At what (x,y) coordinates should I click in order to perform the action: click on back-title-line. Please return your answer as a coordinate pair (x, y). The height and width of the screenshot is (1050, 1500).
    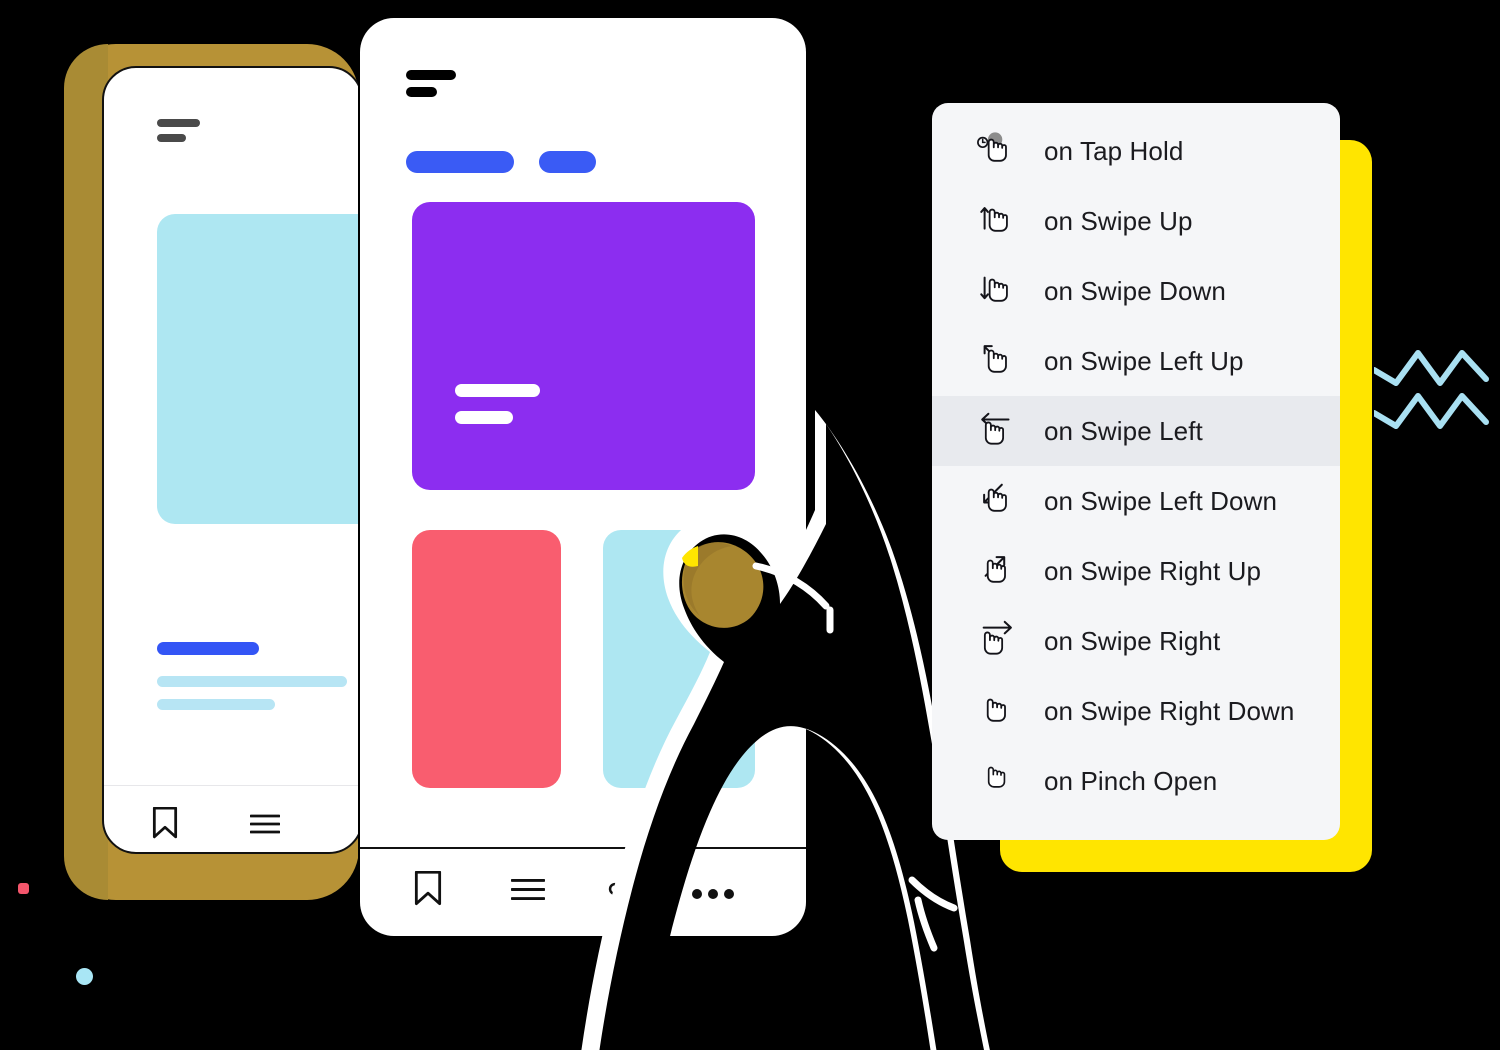
    Looking at the image, I should click on (178, 123).